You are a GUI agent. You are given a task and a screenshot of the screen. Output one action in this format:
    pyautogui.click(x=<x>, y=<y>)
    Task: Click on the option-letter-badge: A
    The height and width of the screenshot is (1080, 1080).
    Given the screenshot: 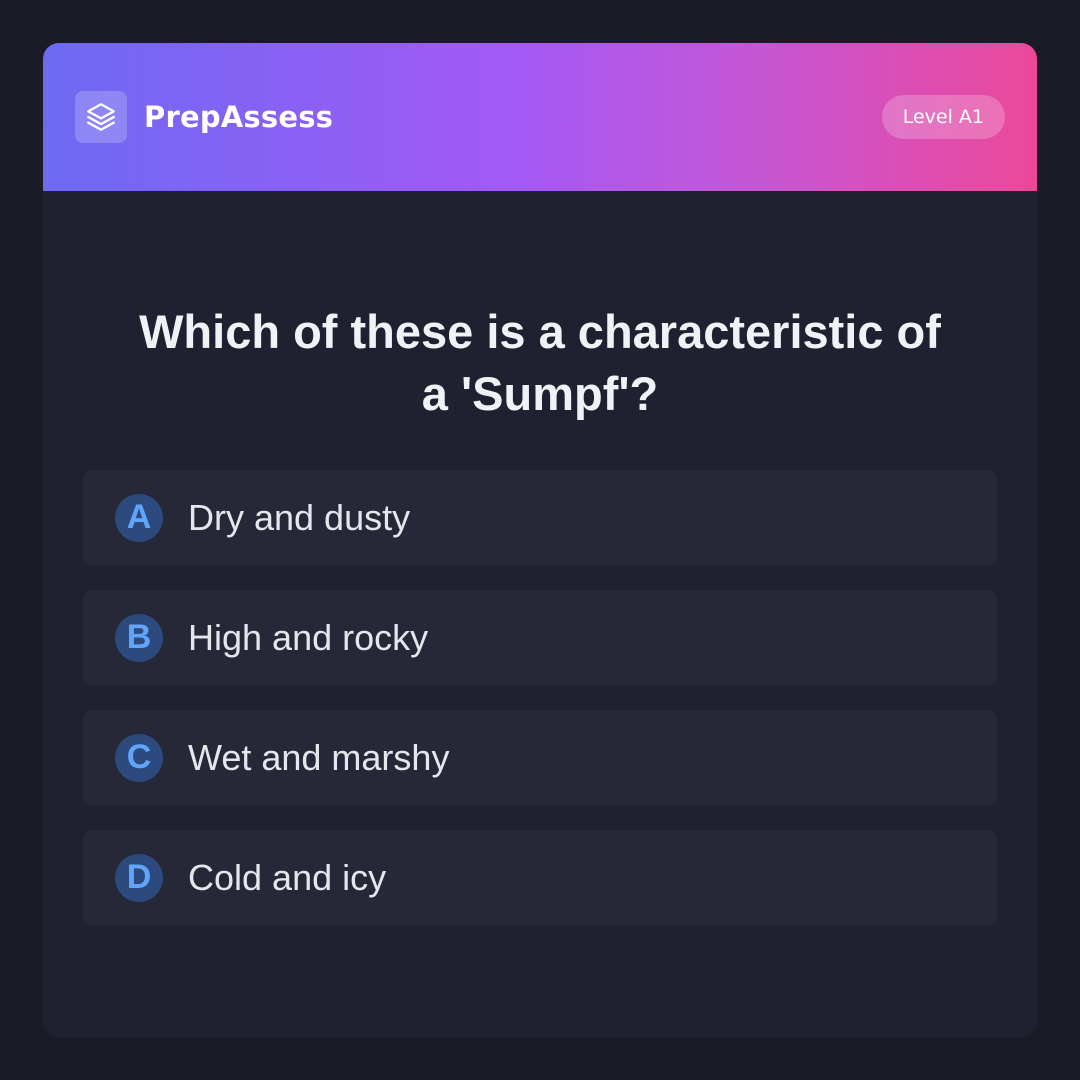 What is the action you would take?
    pyautogui.click(x=139, y=517)
    